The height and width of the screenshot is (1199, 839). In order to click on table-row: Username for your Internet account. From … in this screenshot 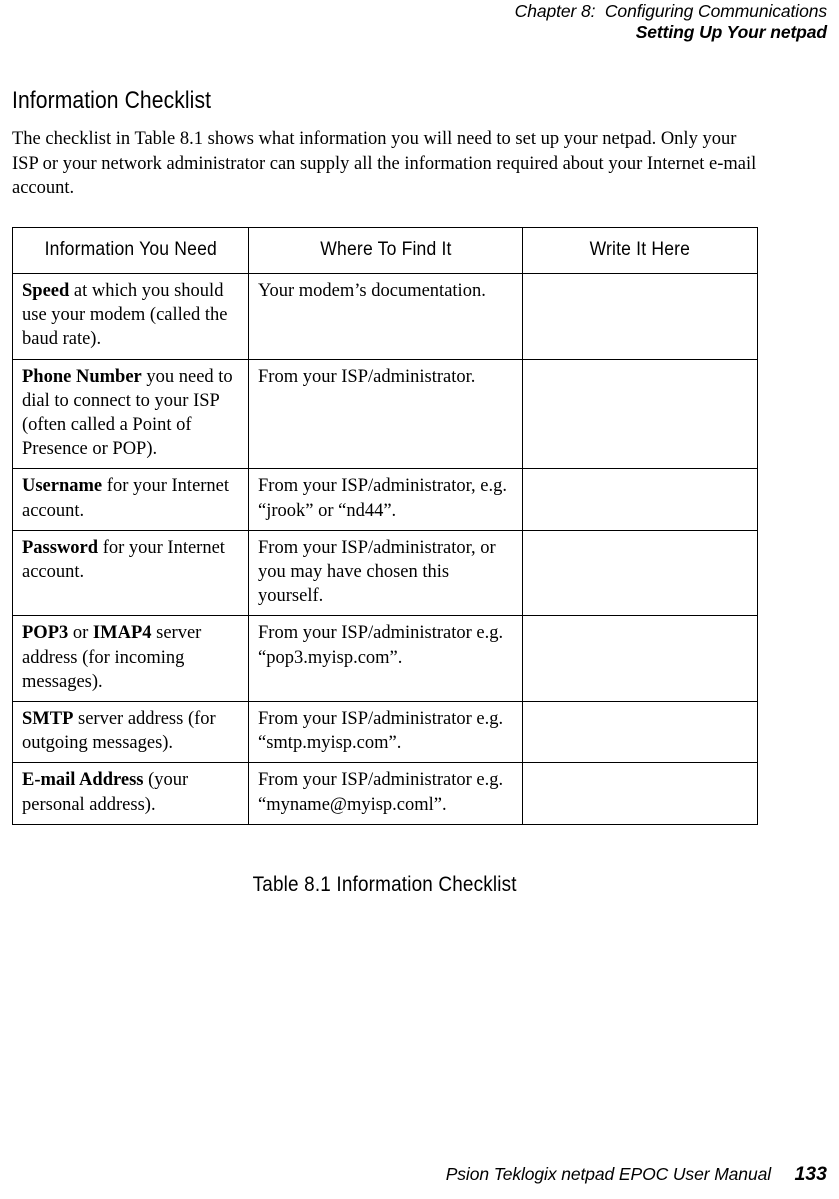, I will do `click(385, 499)`.